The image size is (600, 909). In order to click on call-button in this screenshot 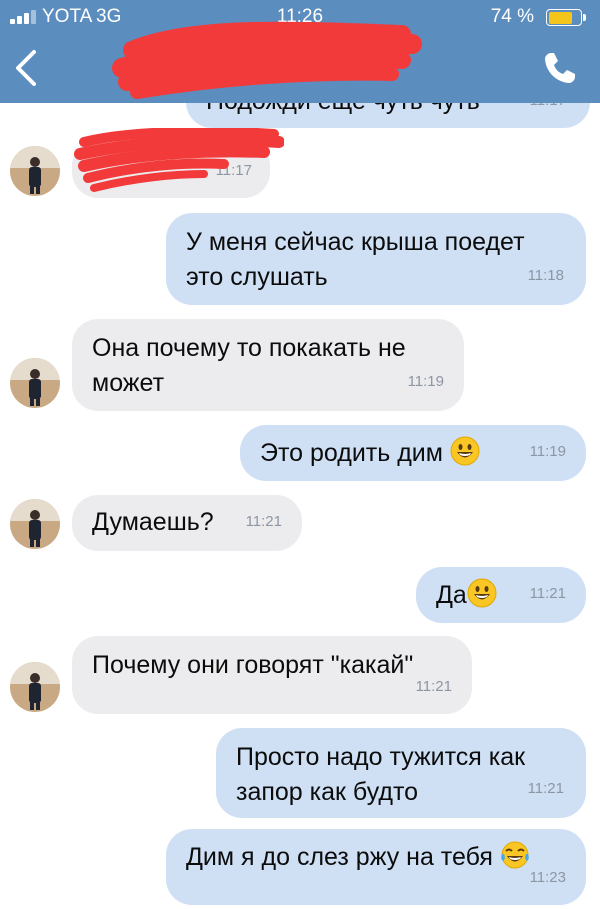, I will do `click(560, 68)`.